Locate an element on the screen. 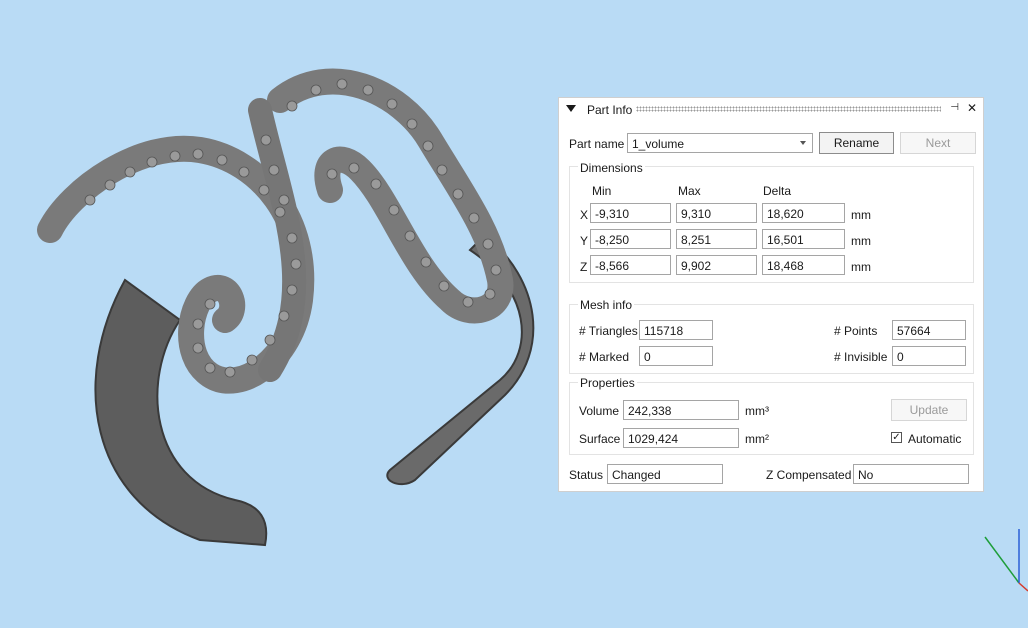 The height and width of the screenshot is (628, 1028). surface-field: 1029,424 is located at coordinates (681, 438).